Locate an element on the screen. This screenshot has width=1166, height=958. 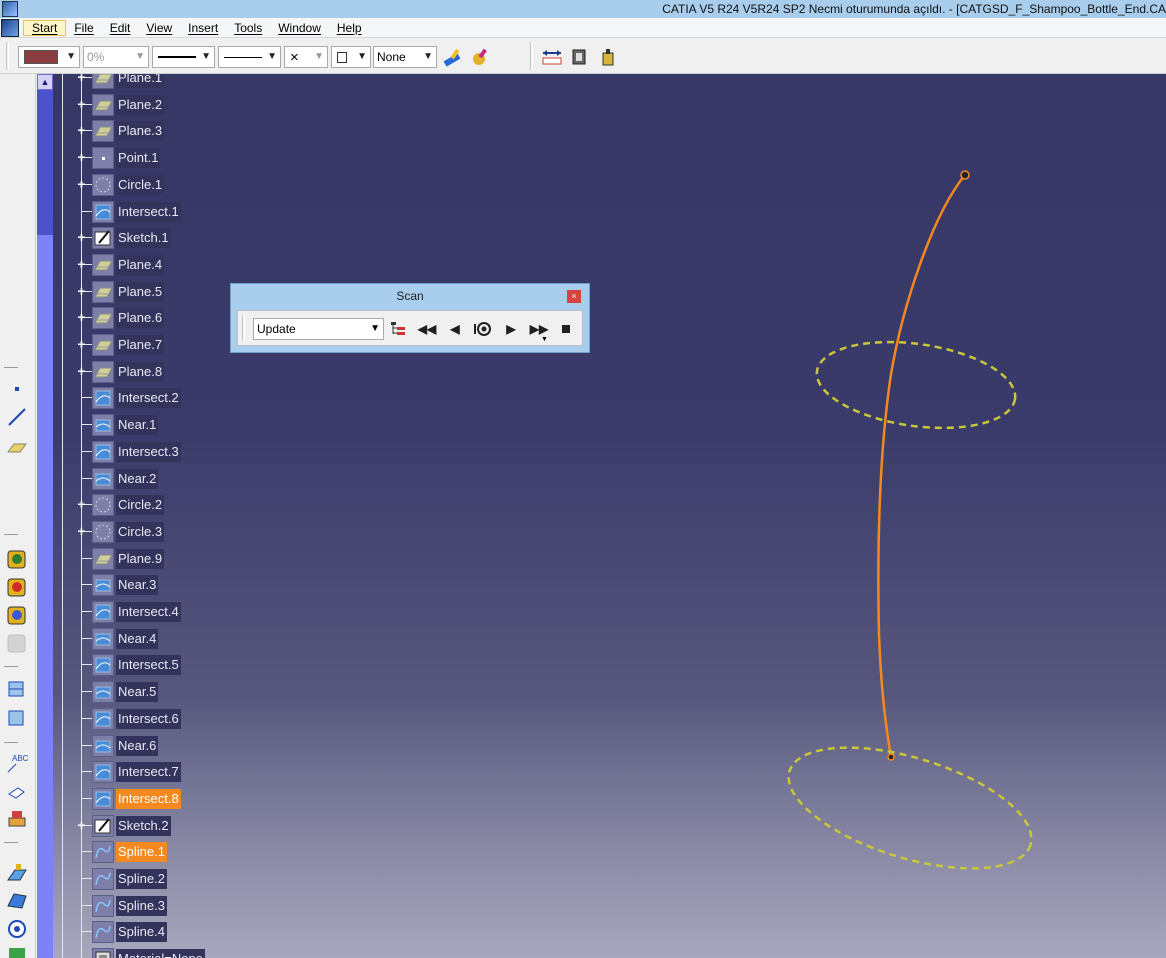
fill-tool-icon is located at coordinates (17, 587).